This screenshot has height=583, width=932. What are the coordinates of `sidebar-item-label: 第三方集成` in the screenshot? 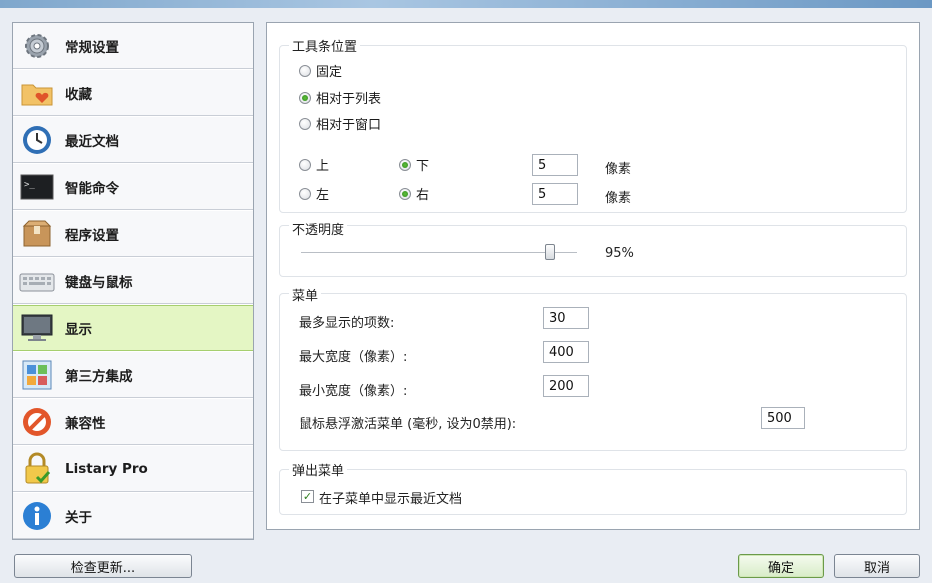 It's located at (99, 376).